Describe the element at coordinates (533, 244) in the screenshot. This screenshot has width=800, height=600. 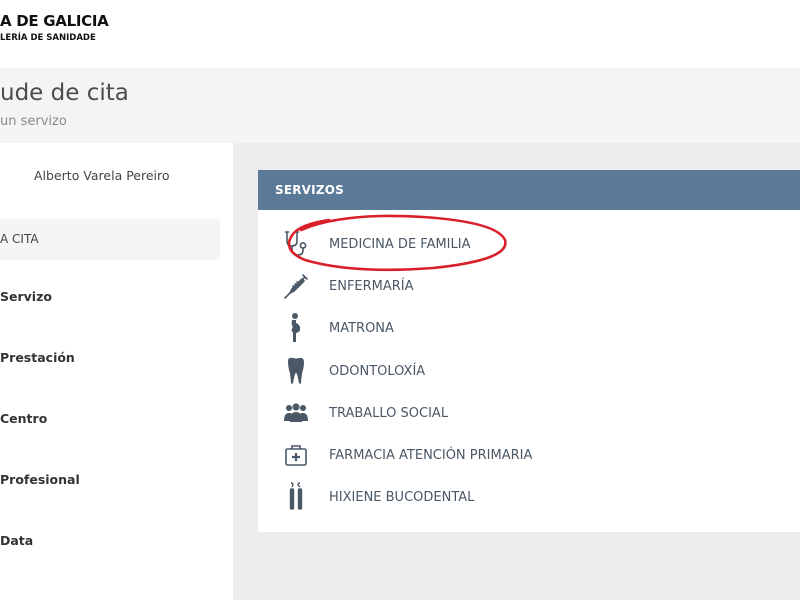
I see `service-item-medicina-de-familia: MEDICINA DE FAMILIA` at that location.